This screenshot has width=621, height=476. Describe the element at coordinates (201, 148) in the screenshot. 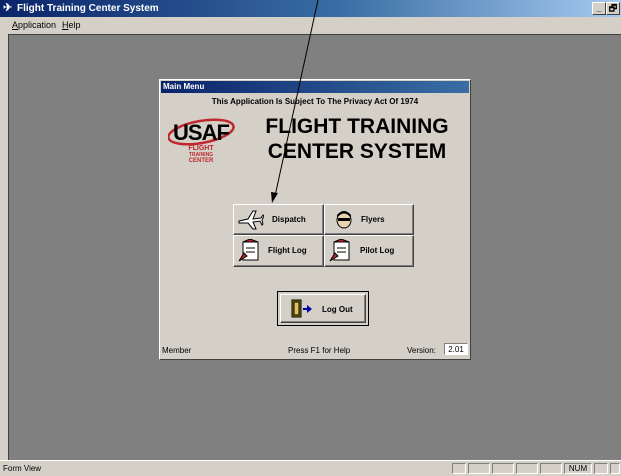

I see `logo-flight-text: FLIGHT` at that location.